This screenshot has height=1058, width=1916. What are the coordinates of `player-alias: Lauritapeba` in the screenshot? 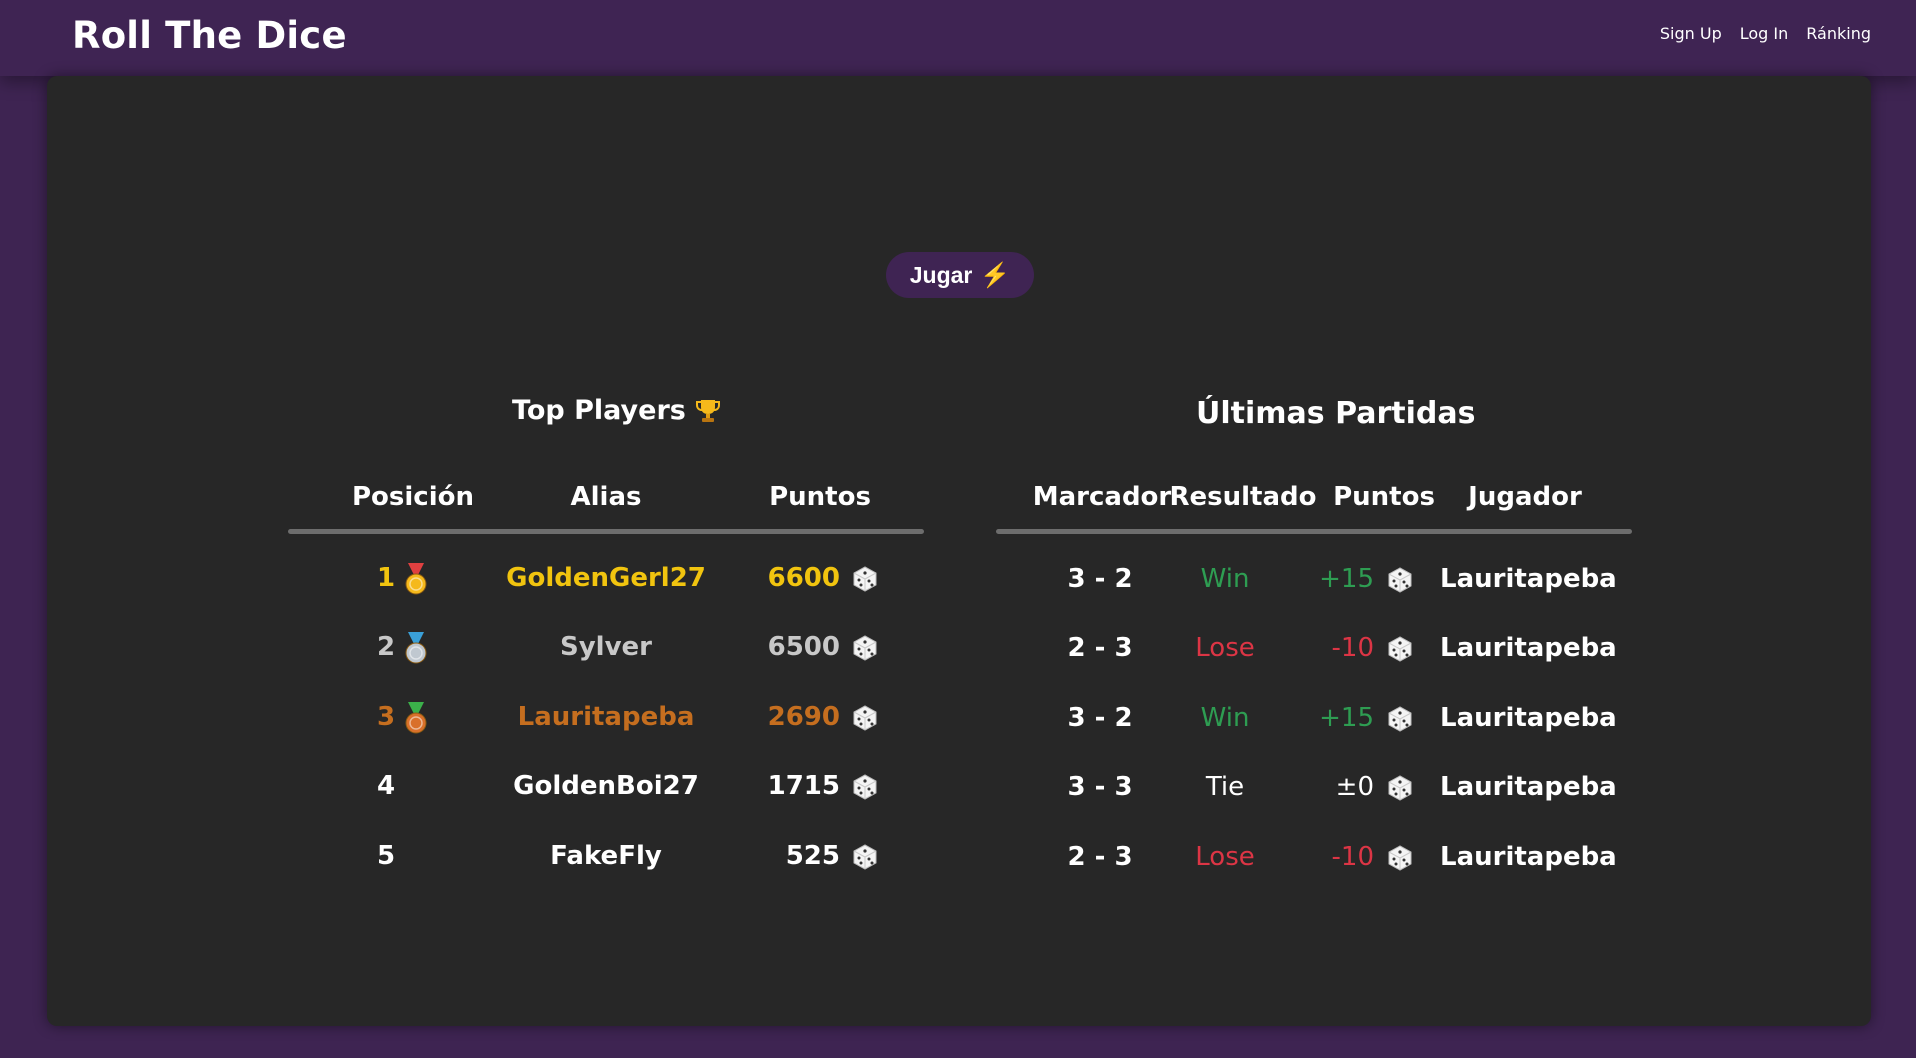 It's located at (606, 717).